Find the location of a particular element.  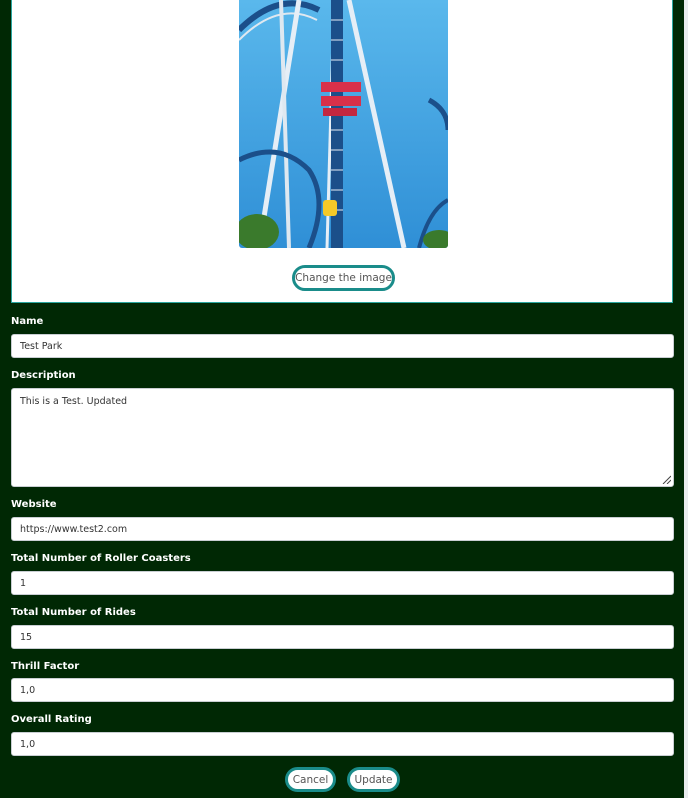

rides-input: 15 is located at coordinates (342, 637).